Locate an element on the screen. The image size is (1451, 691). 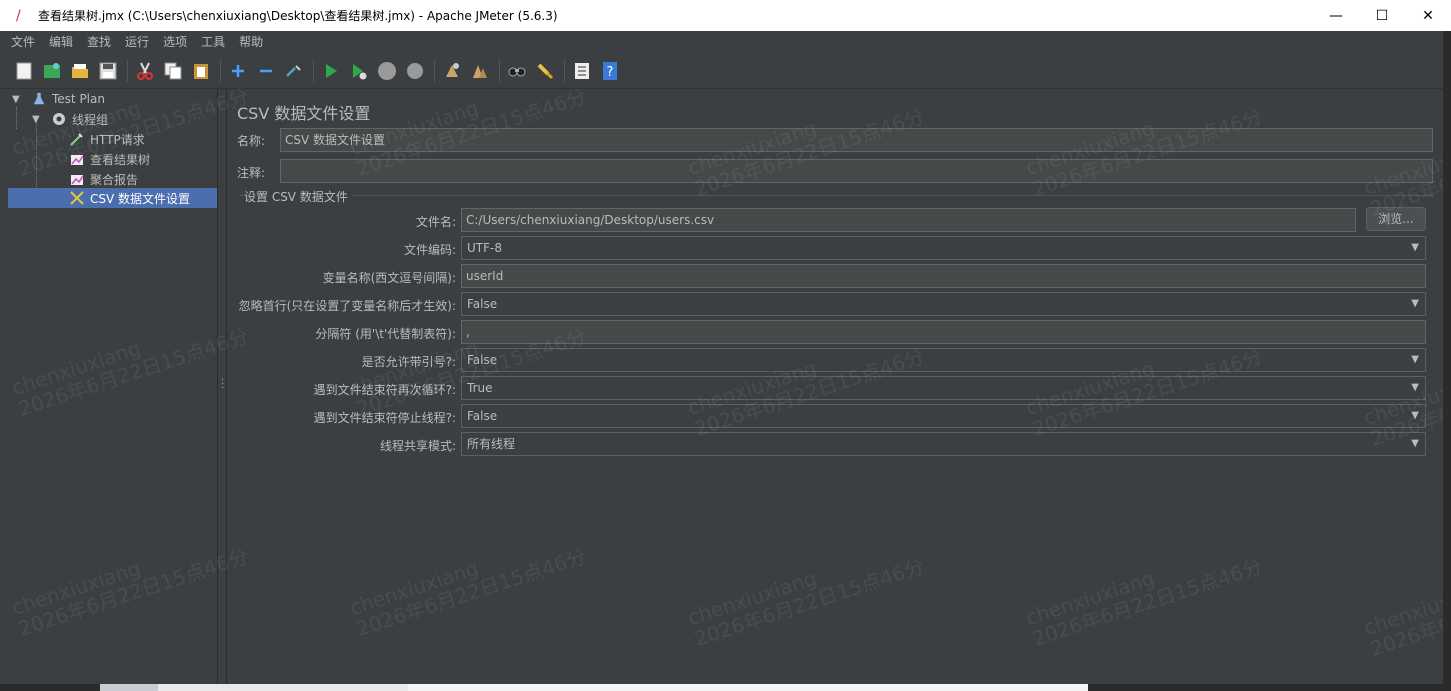
filename-label: 文件名: is located at coordinates (435, 222).